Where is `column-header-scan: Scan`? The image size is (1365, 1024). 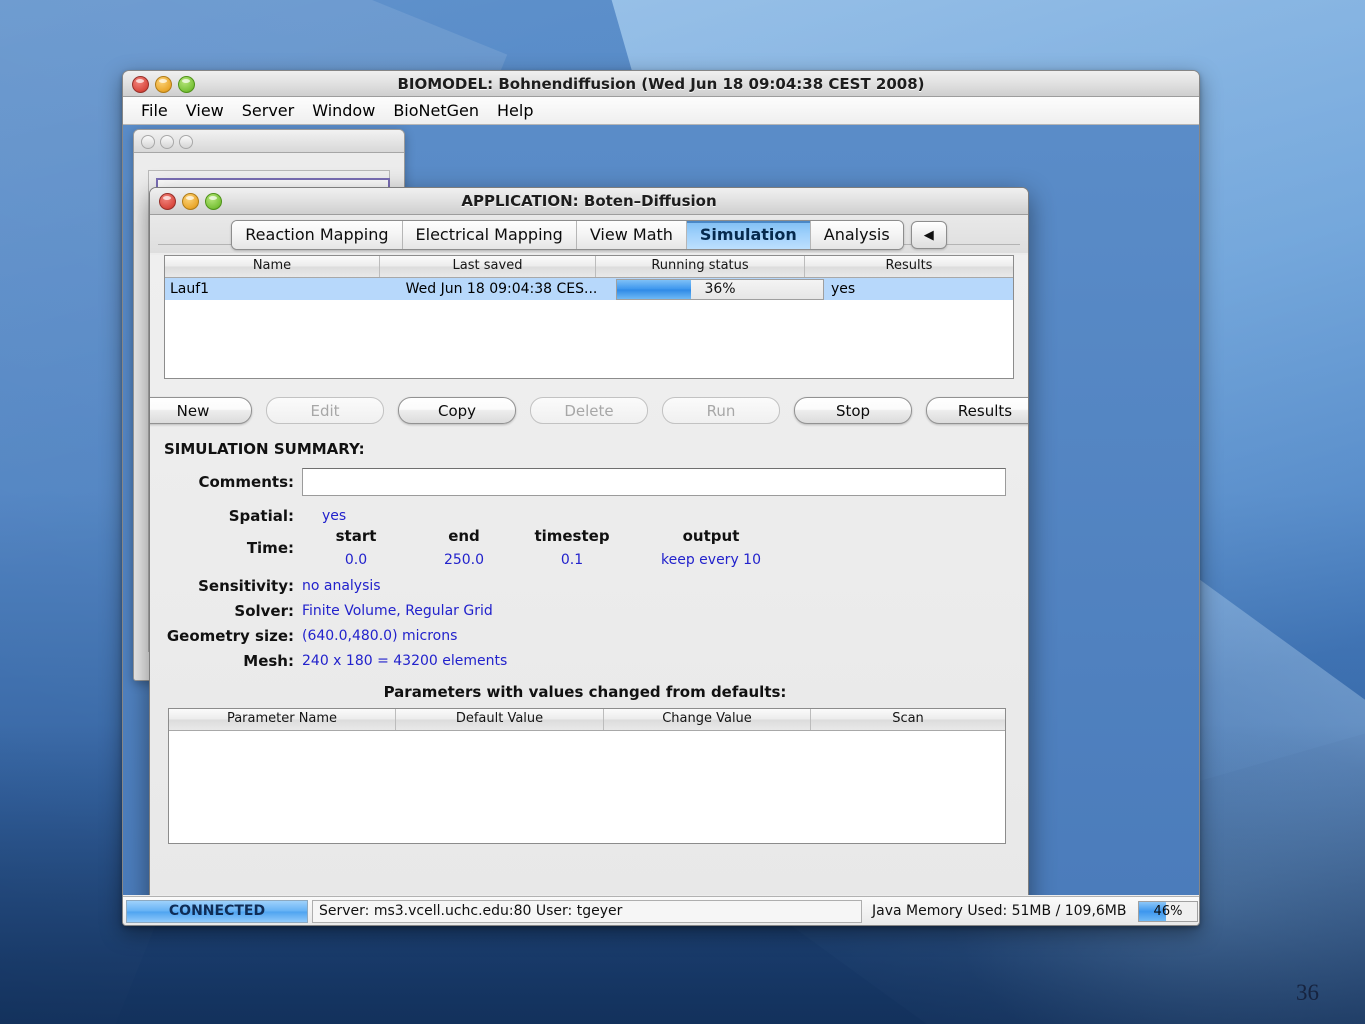
column-header-scan: Scan is located at coordinates (908, 719).